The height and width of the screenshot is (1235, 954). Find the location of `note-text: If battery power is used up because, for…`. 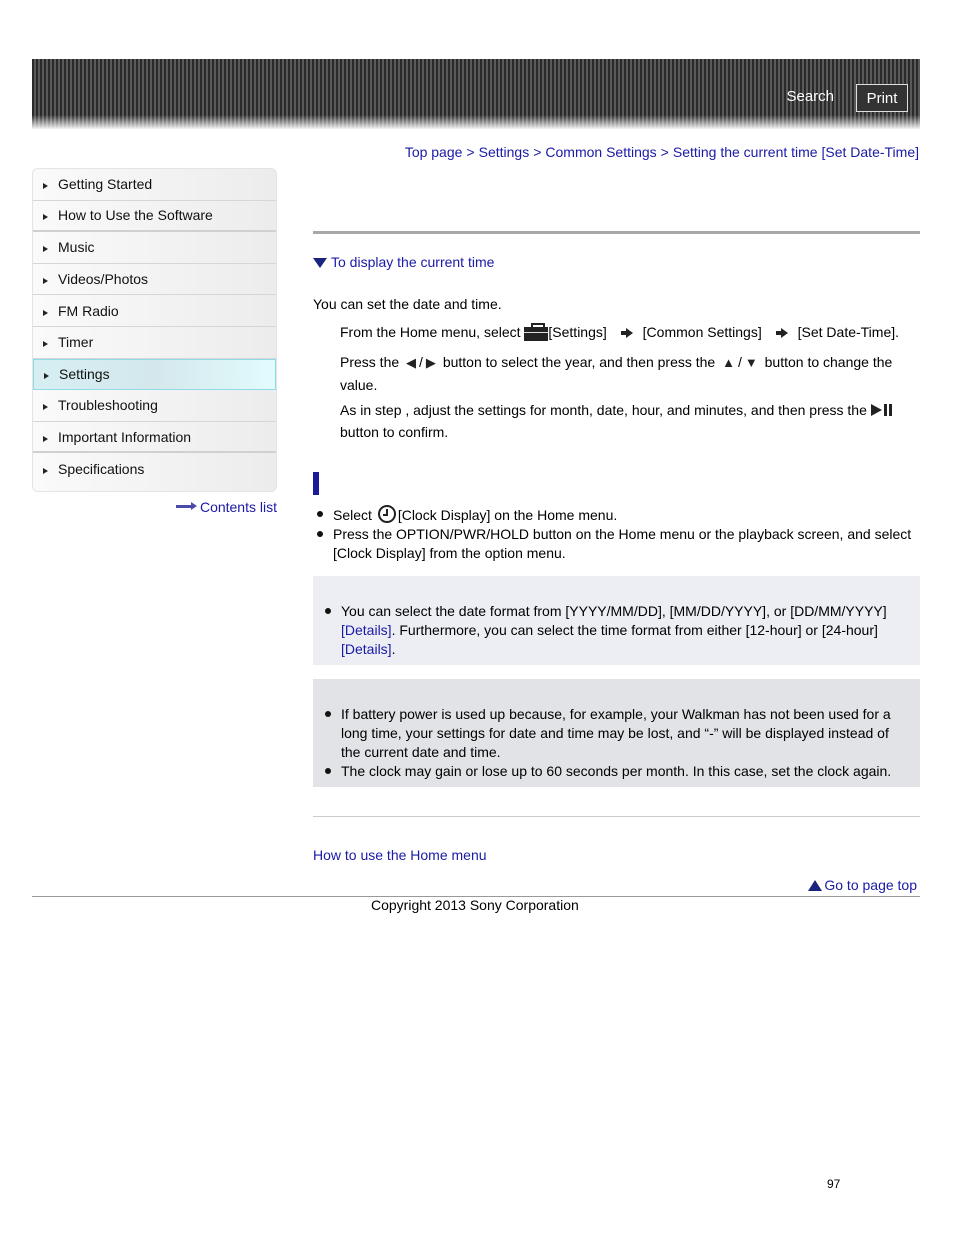

note-text: If battery power is used up because, for… is located at coordinates (616, 733).